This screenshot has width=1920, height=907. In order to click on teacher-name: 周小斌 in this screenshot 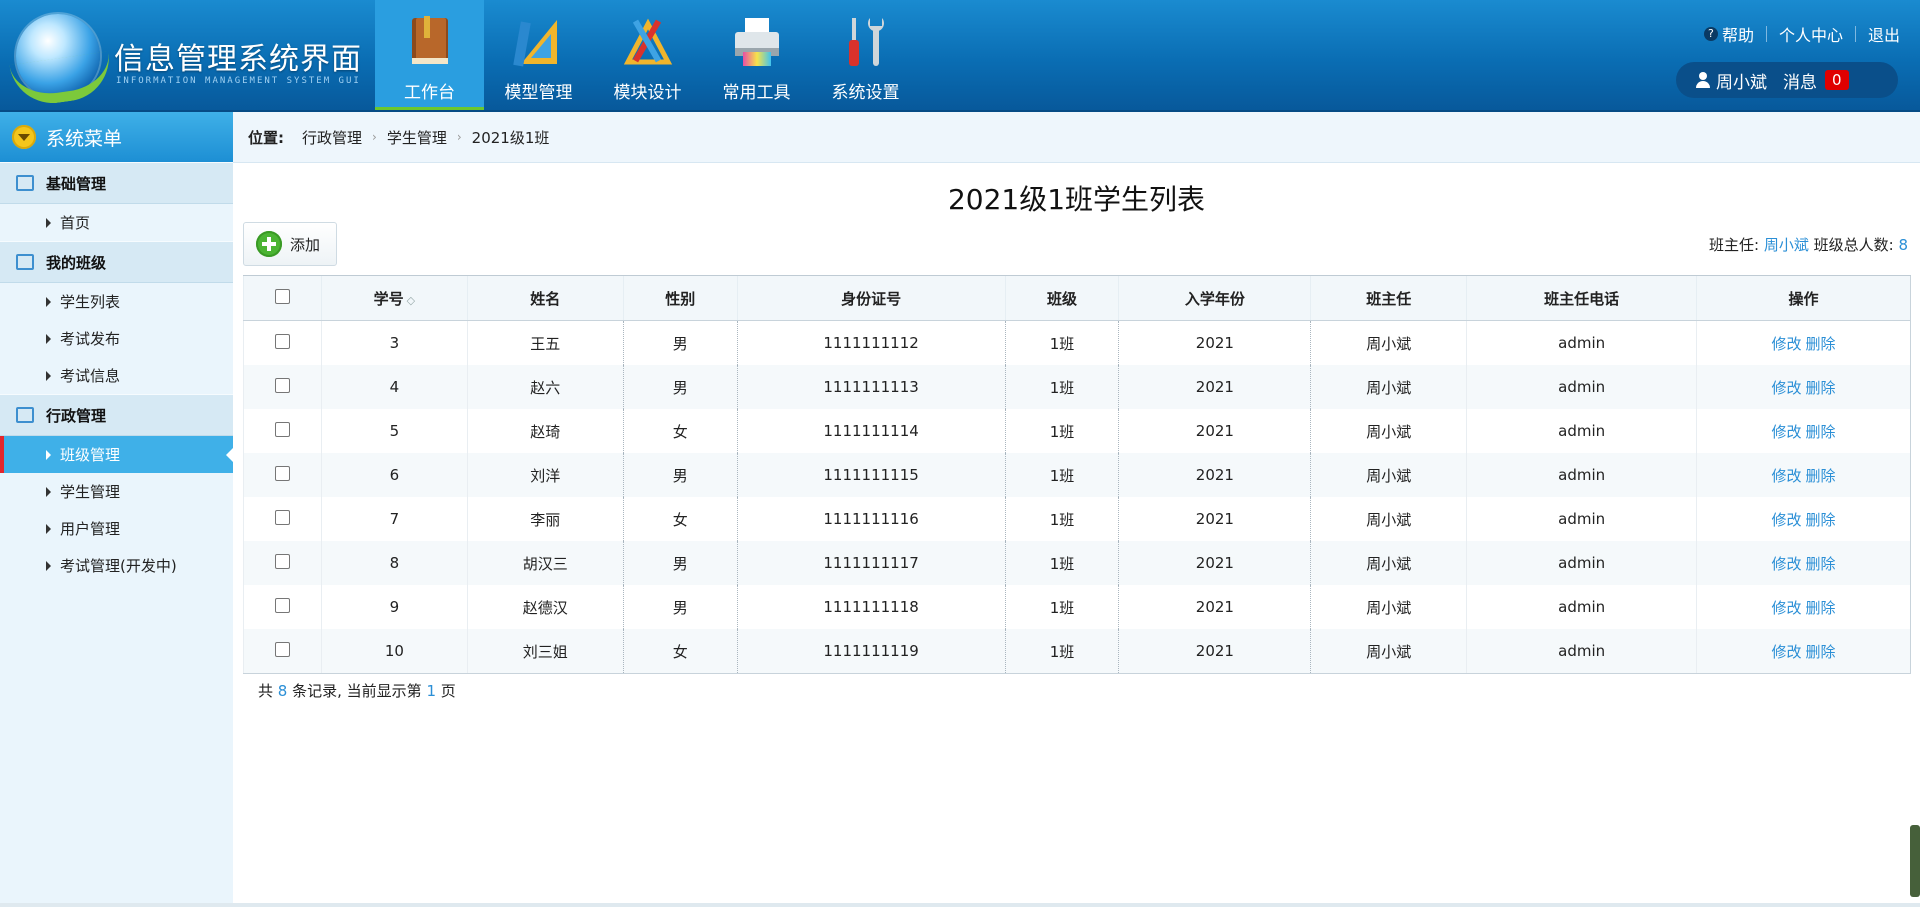, I will do `click(1786, 245)`.